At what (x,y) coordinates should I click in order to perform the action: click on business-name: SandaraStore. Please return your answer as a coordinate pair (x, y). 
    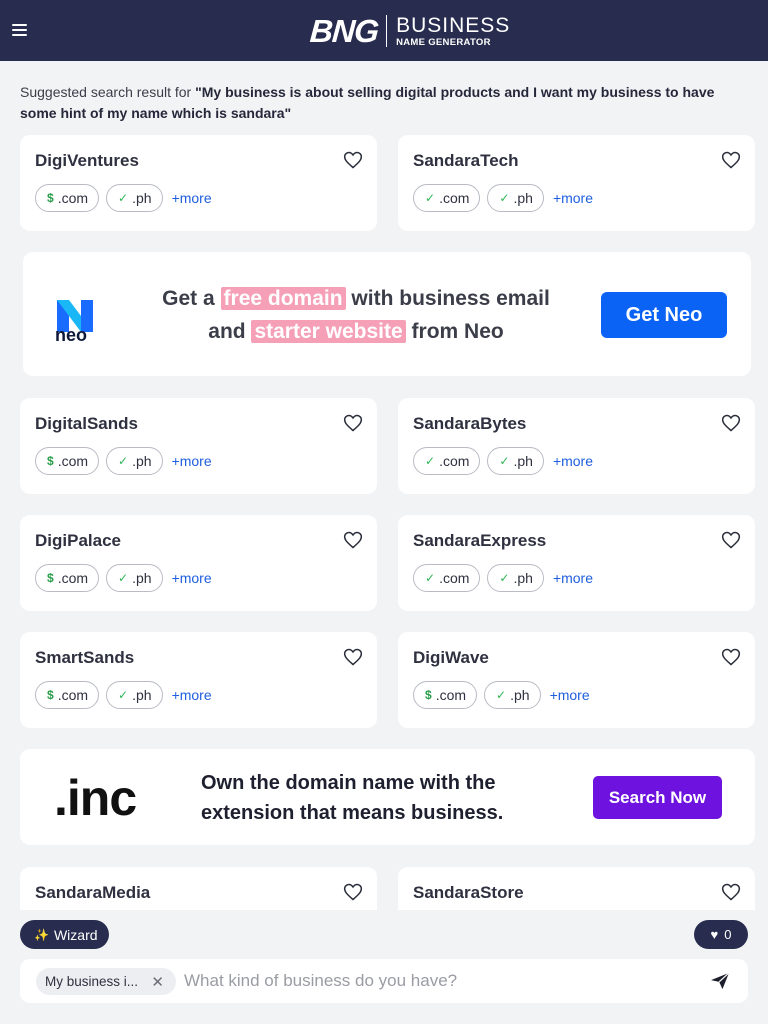
    Looking at the image, I should click on (468, 892).